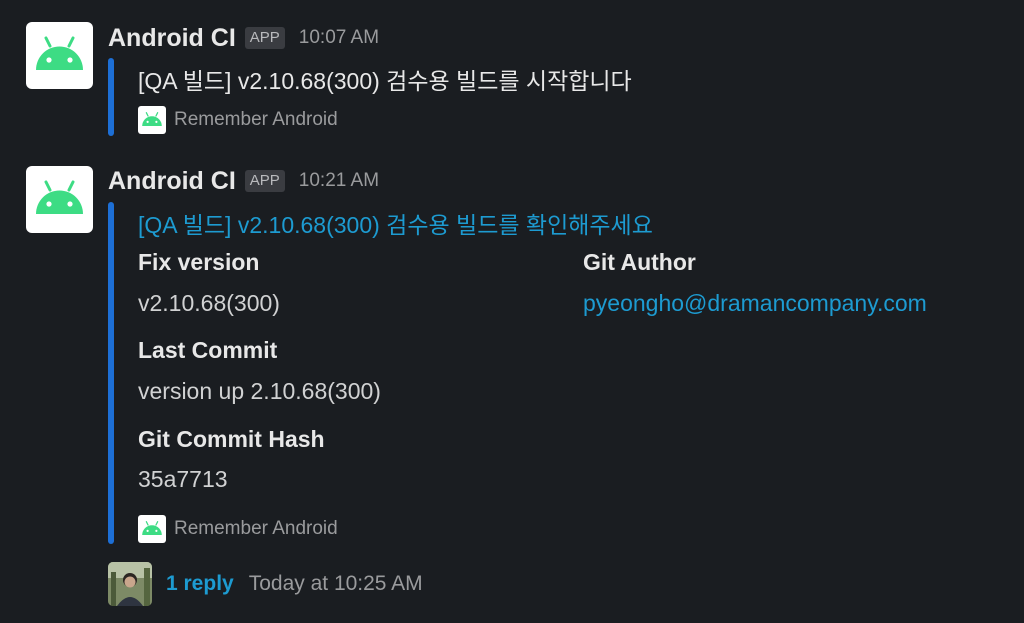 The image size is (1024, 623). Describe the element at coordinates (209, 303) in the screenshot. I see `fix-version-value: v2.10.68(300)` at that location.